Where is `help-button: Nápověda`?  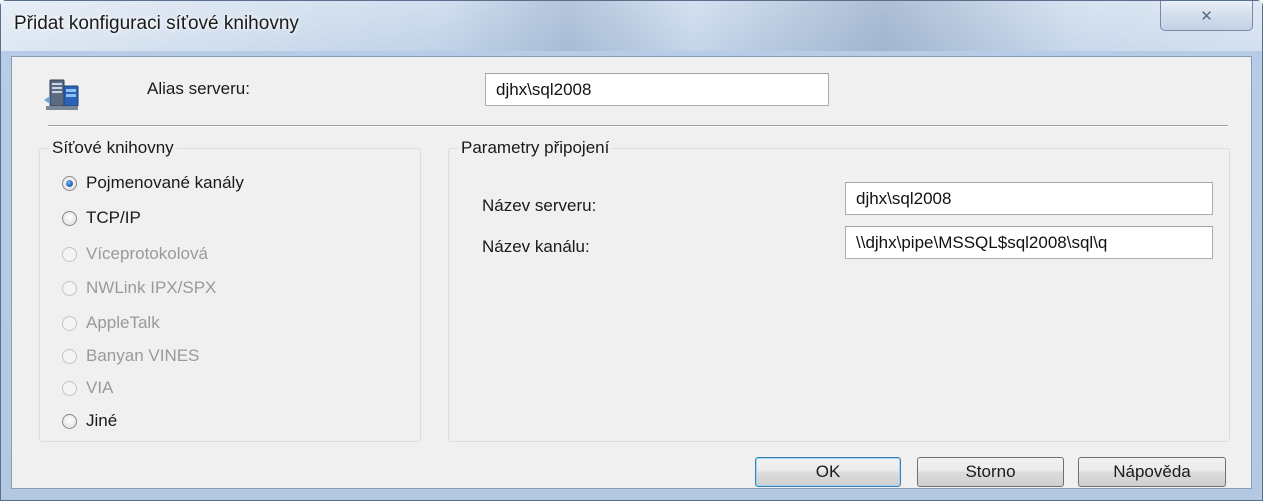 help-button: Nápověda is located at coordinates (1152, 472).